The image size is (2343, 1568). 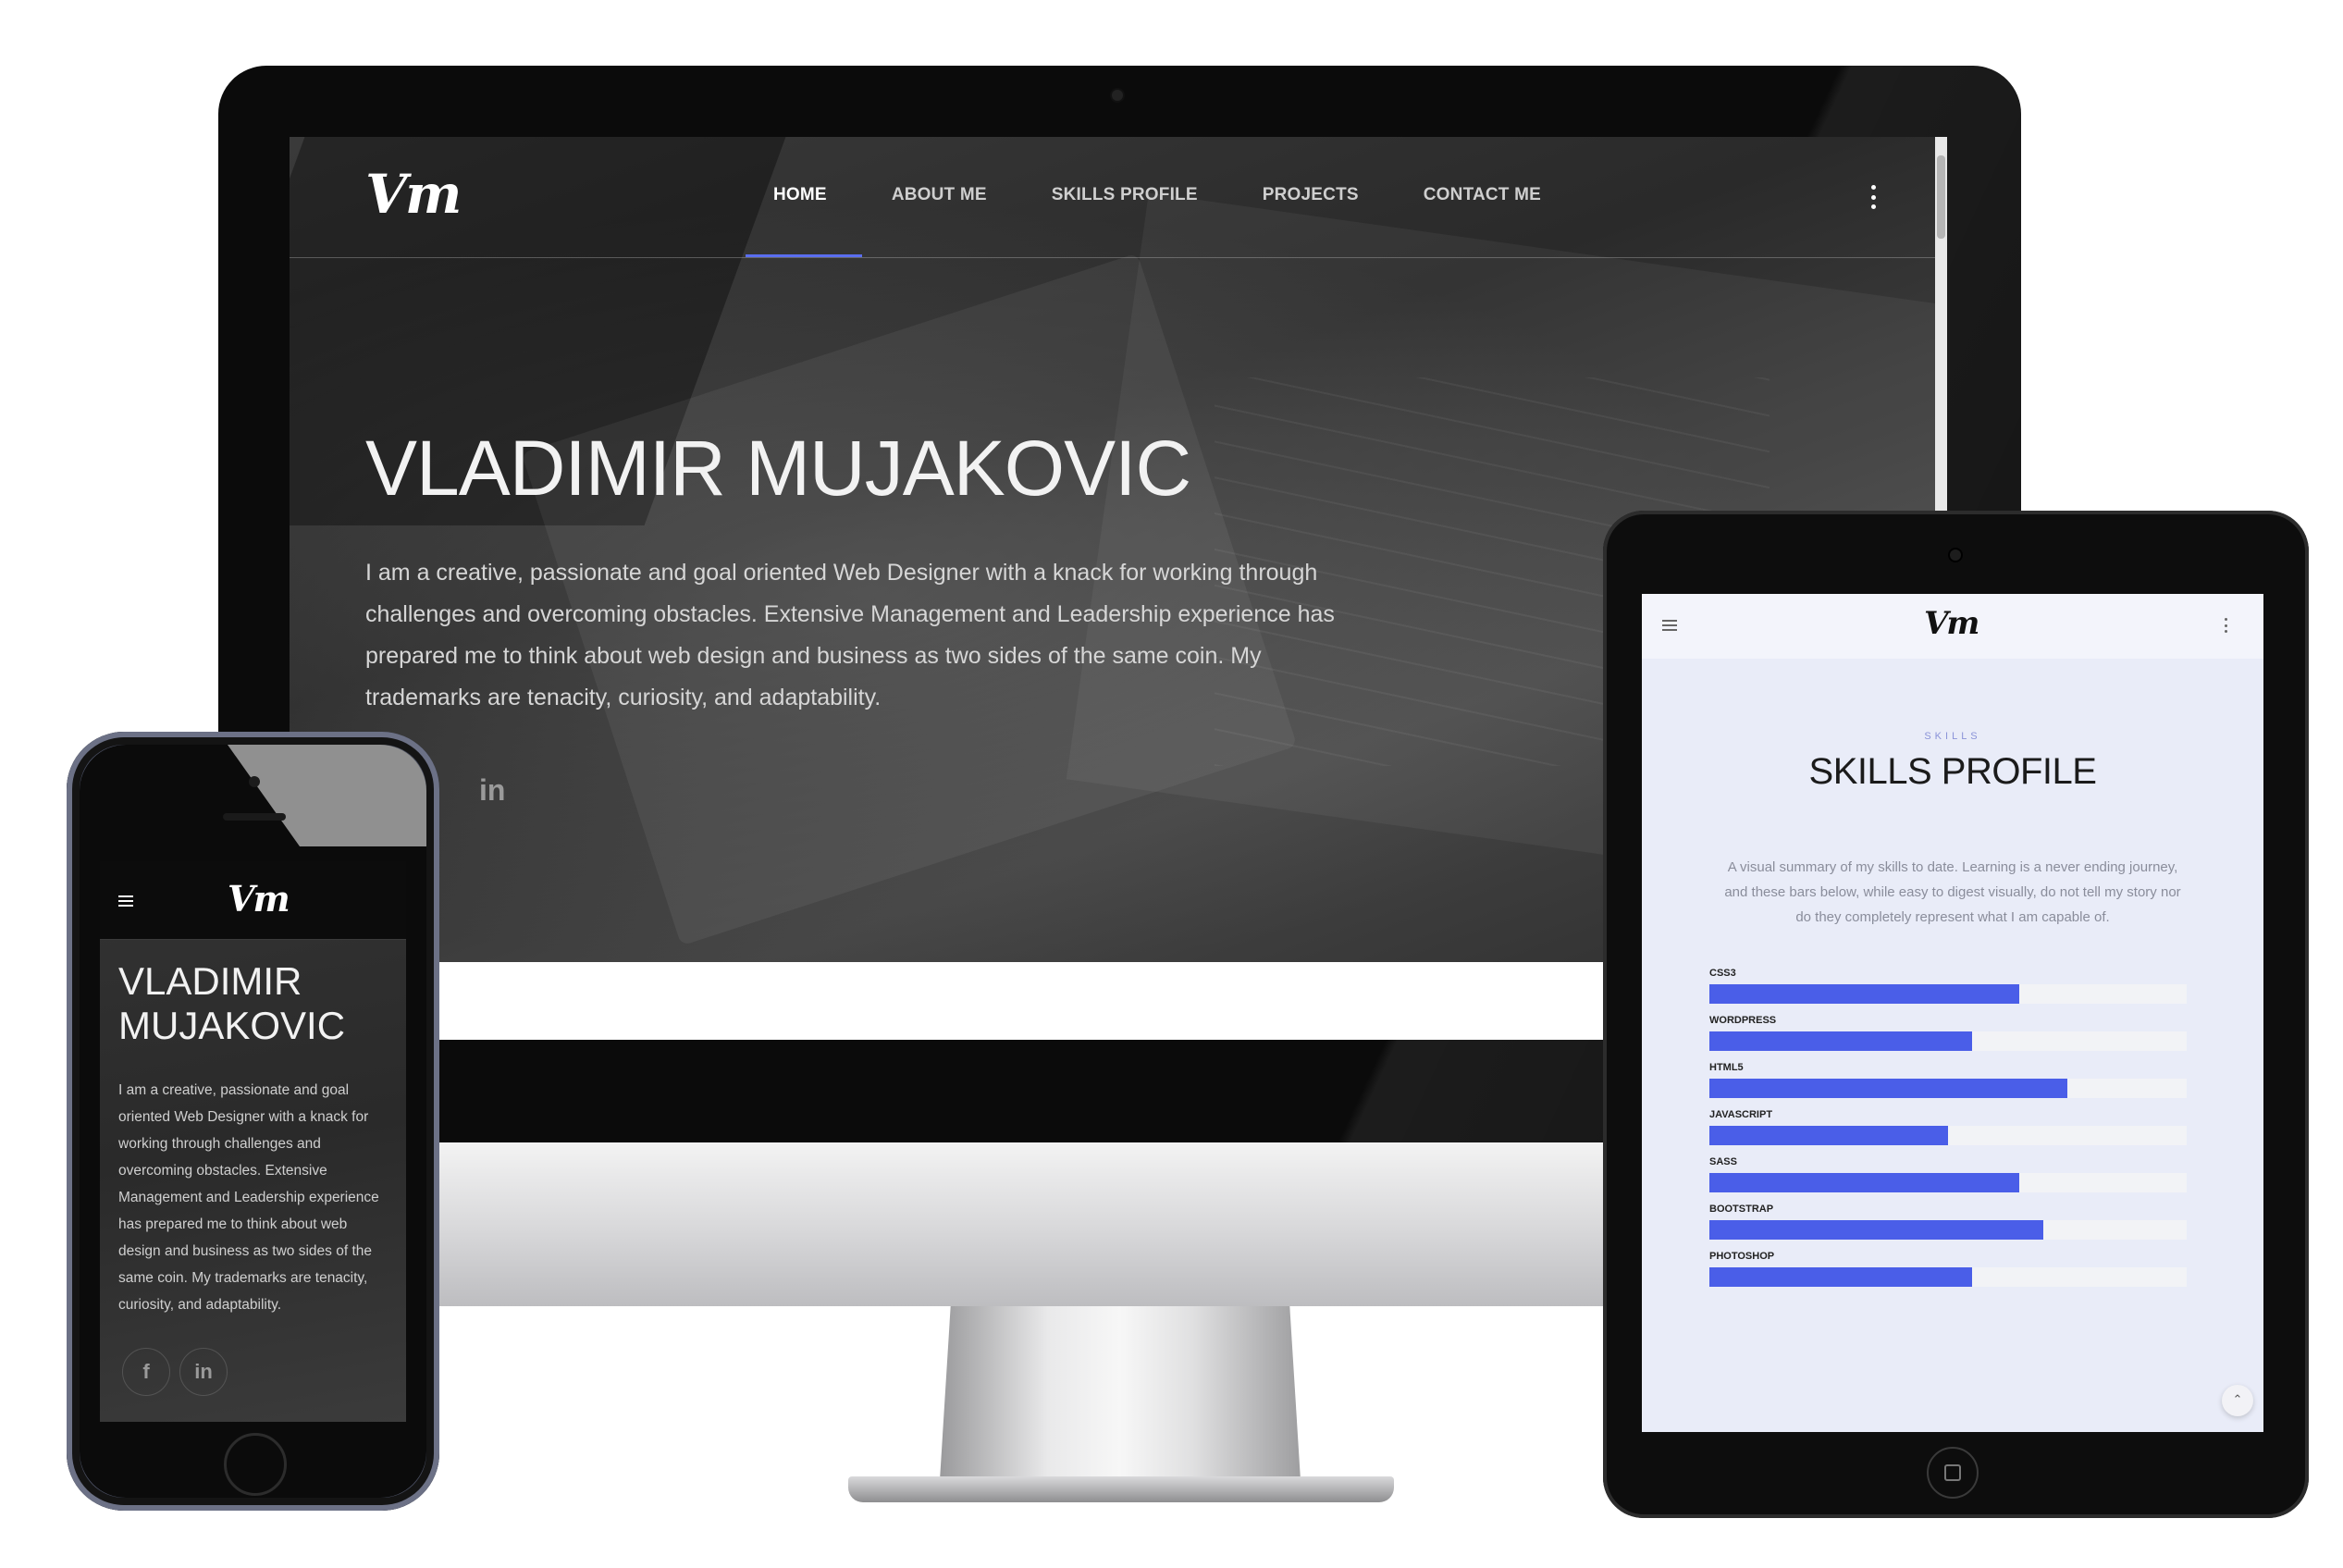 I want to click on phone-hero-title: VLADIMIR MUJAKOVIC, so click(x=232, y=1003).